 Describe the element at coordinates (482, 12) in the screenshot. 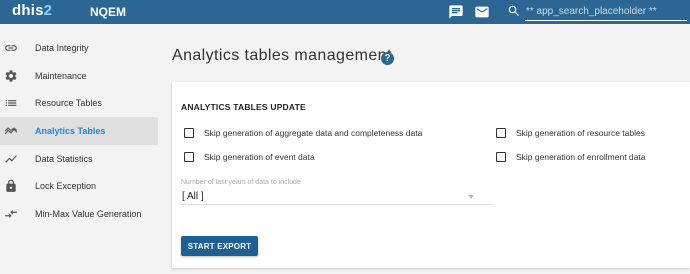

I see `mail-icon` at that location.